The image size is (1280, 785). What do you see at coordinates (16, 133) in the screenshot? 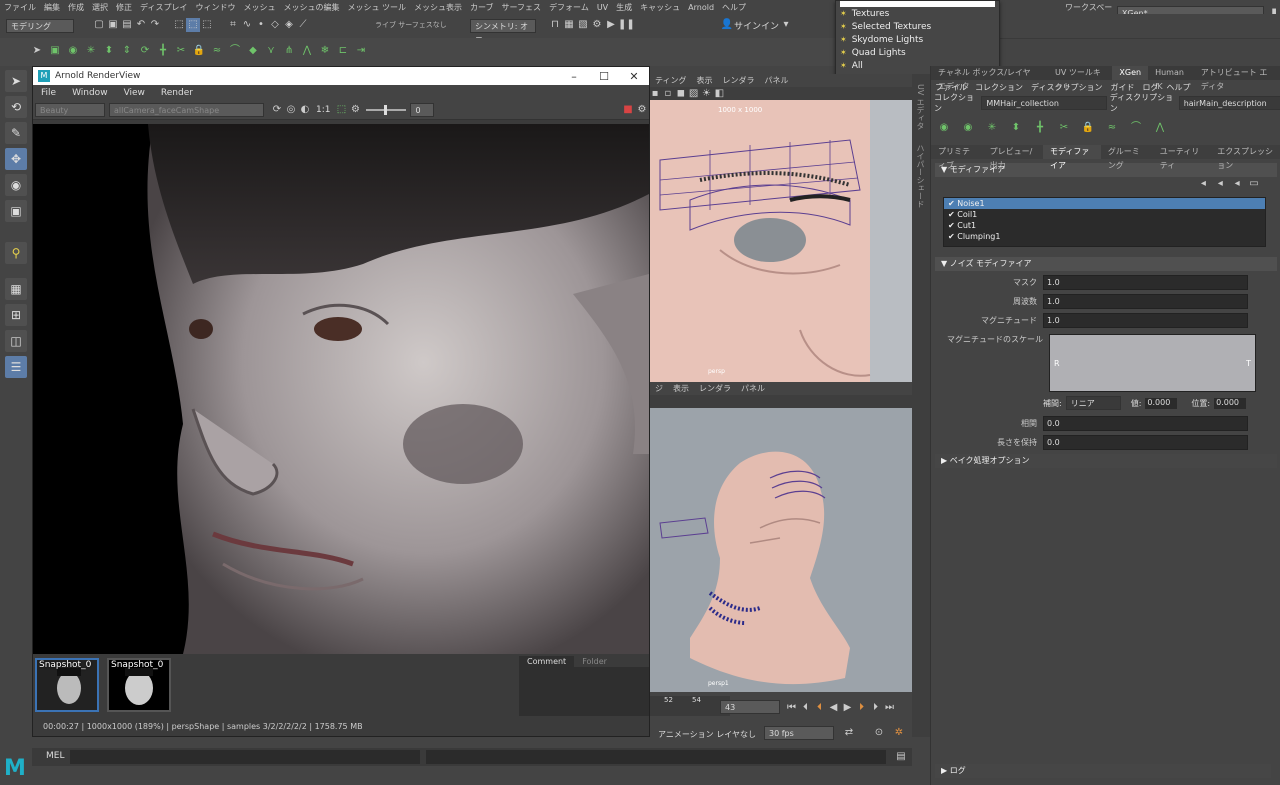
I see `paint-select-icon: ✎` at bounding box center [16, 133].